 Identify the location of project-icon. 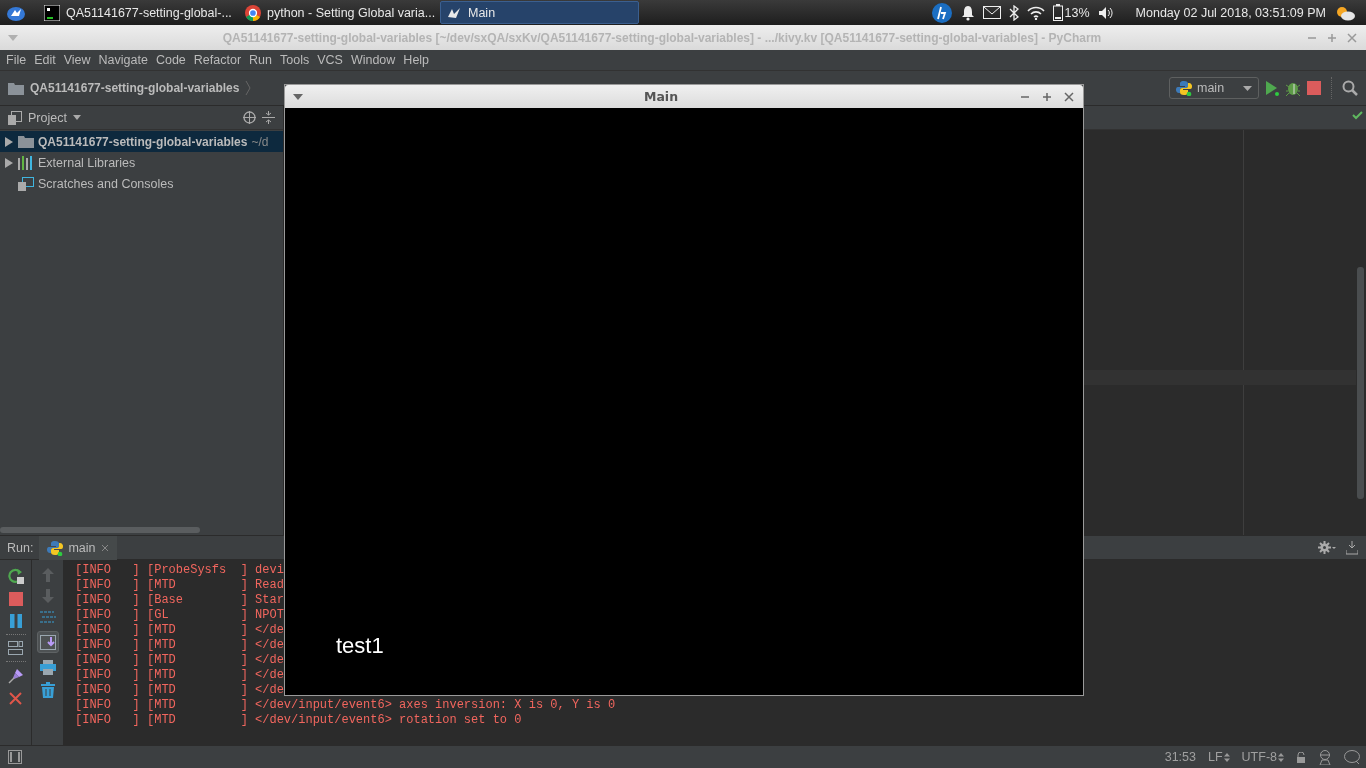
(15, 117).